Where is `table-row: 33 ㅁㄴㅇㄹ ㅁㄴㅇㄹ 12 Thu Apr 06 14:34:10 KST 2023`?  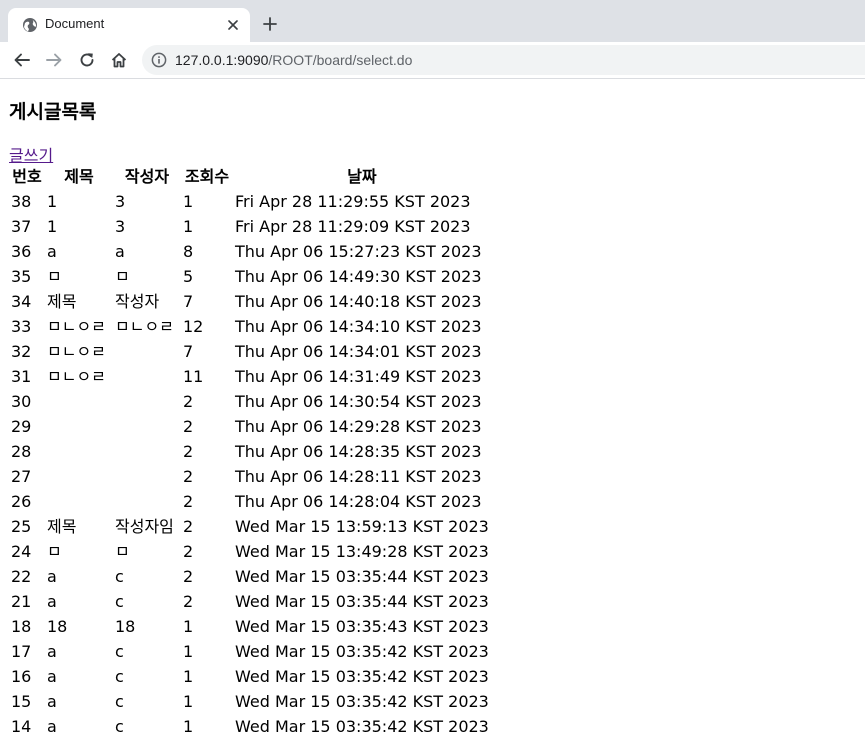
table-row: 33 ㅁㄴㅇㄹ ㅁㄴㅇㄹ 12 Thu Apr 06 14:34:10 KST 2023 is located at coordinates (250, 326).